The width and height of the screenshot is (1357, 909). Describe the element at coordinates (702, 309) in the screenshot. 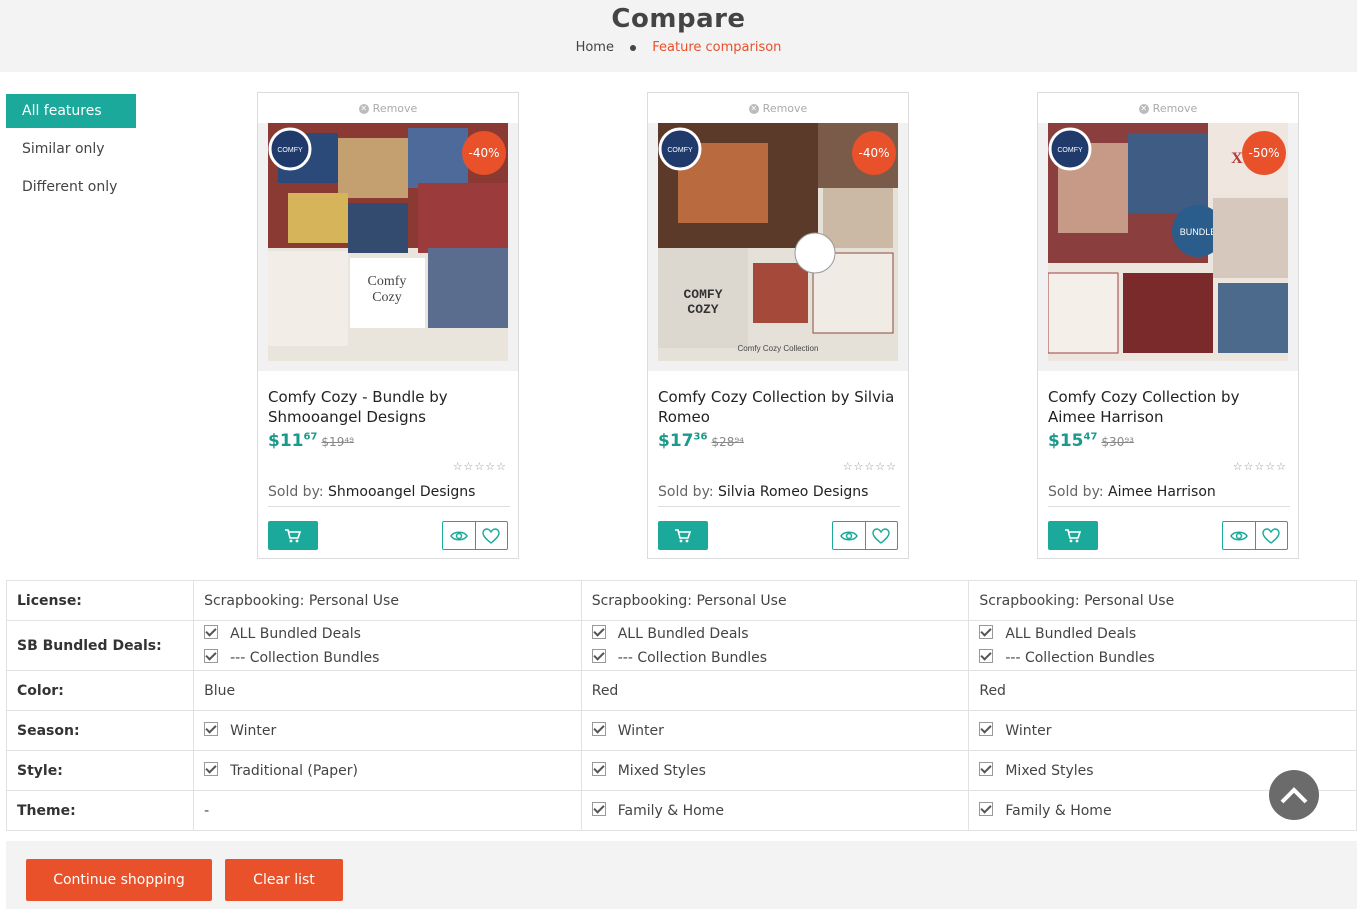

I see `svg-text: COZY` at that location.